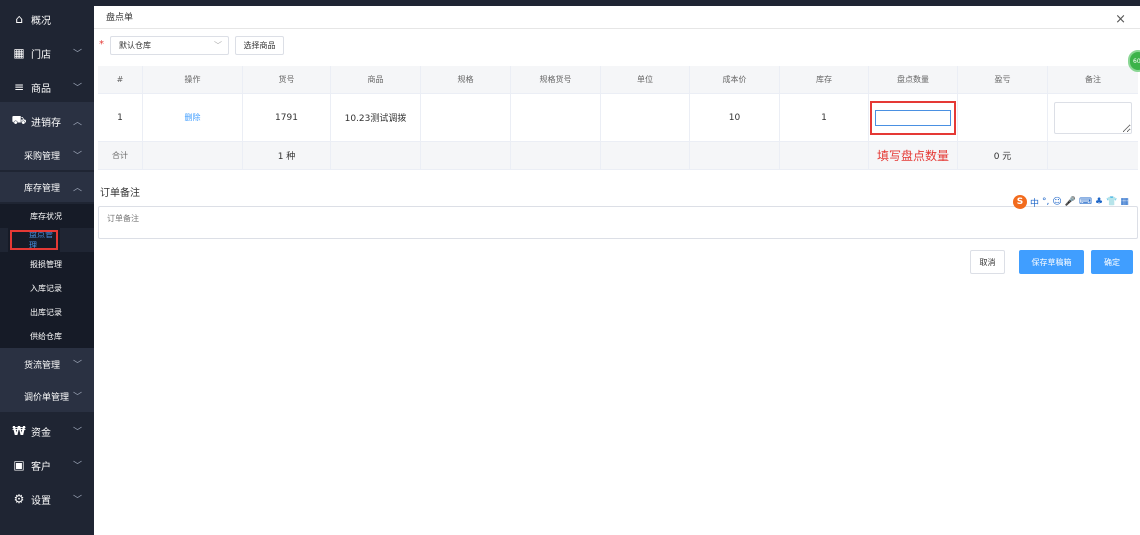  What do you see at coordinates (19, 120) in the screenshot?
I see `truck-icon: ⛟` at bounding box center [19, 120].